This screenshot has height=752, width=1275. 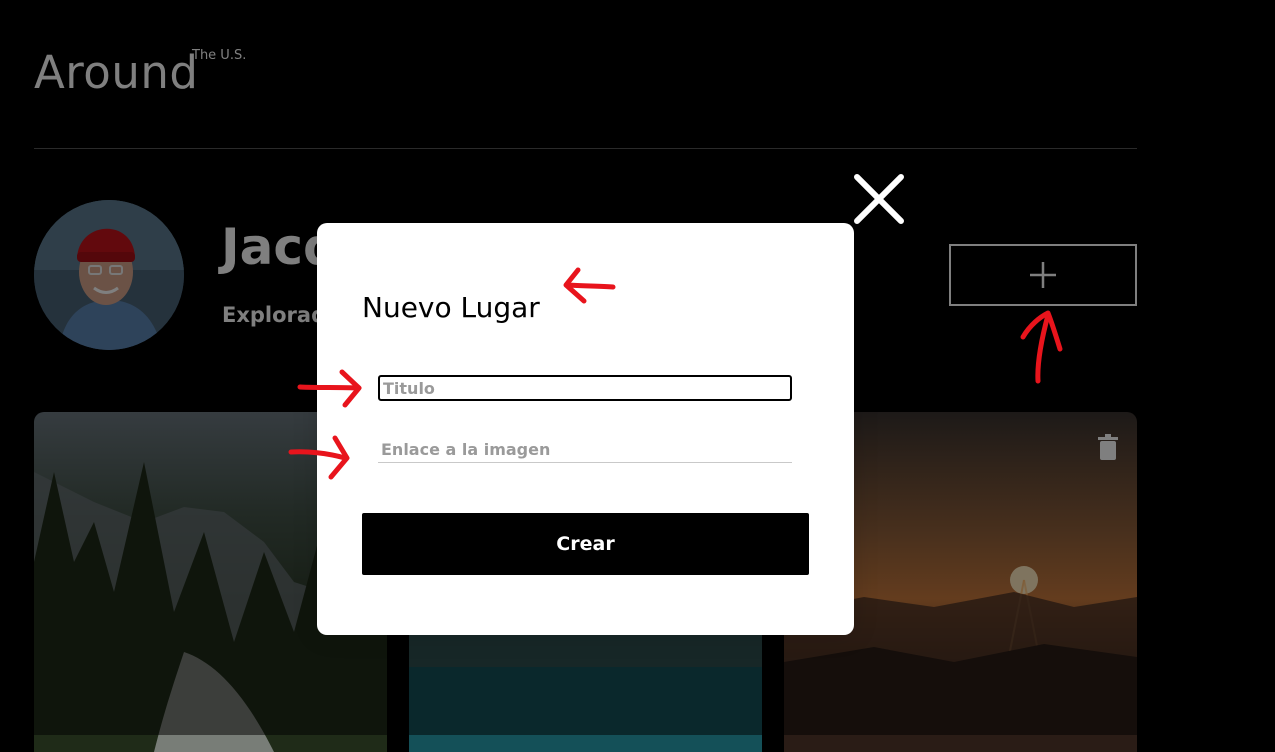 What do you see at coordinates (585, 388) in the screenshot?
I see `place-title-input` at bounding box center [585, 388].